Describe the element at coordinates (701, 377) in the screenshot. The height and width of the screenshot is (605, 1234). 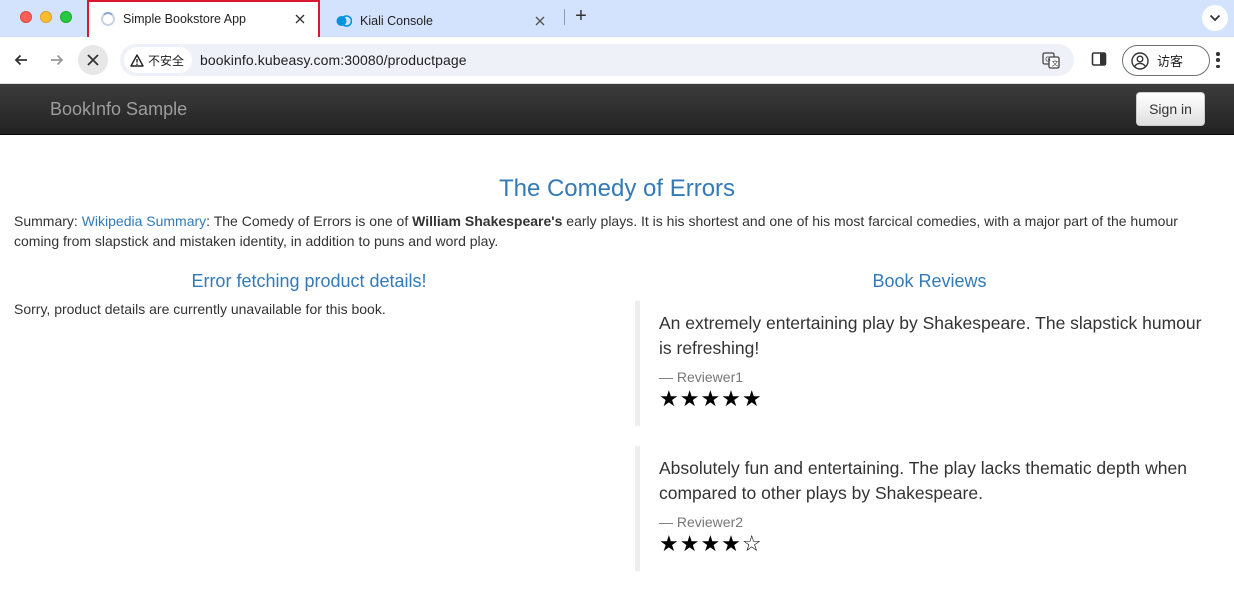
I see `reviewer-name: — Reviewer1` at that location.